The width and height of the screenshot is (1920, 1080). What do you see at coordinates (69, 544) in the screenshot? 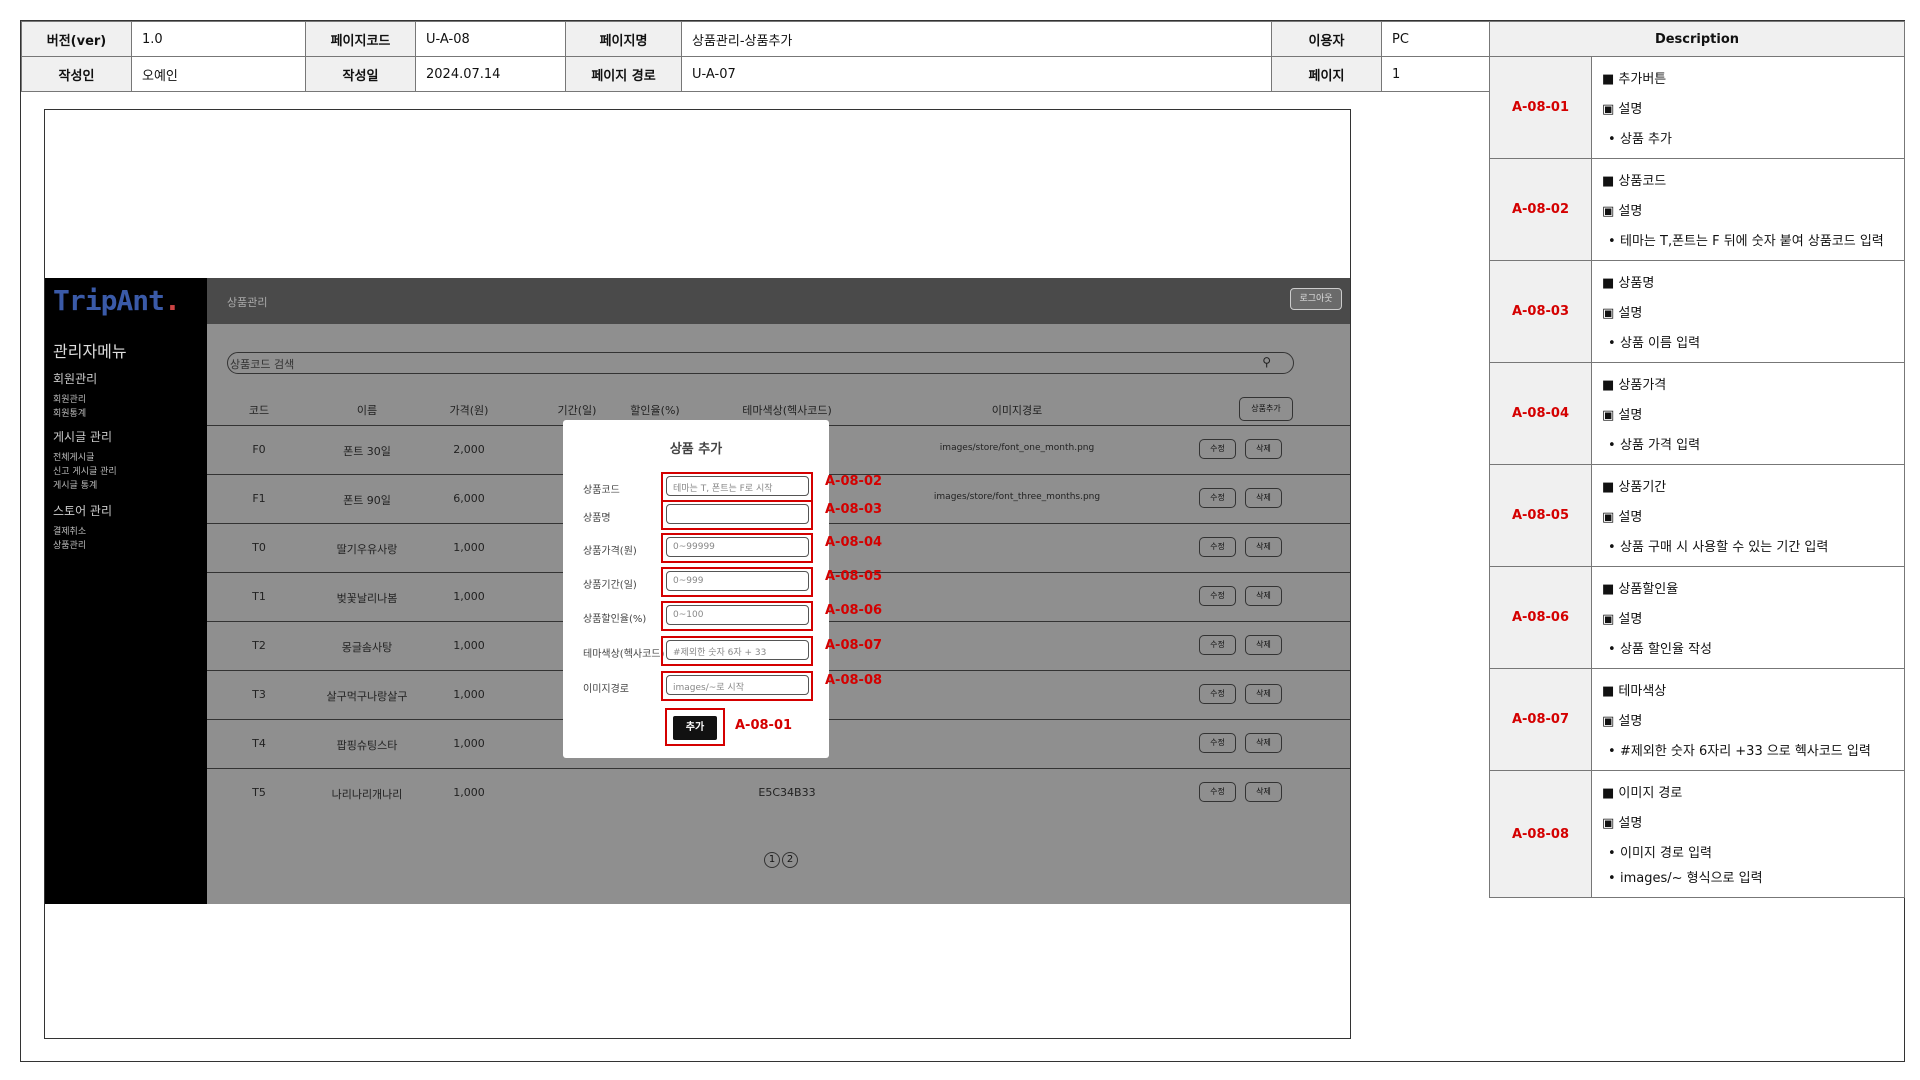
I see `sidebar-link: 상품관리` at bounding box center [69, 544].